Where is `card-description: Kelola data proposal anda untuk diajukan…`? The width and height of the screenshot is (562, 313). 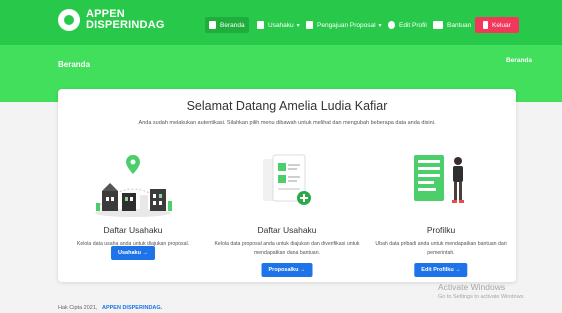 card-description: Kelola data proposal anda untuk diajukan… is located at coordinates (287, 248).